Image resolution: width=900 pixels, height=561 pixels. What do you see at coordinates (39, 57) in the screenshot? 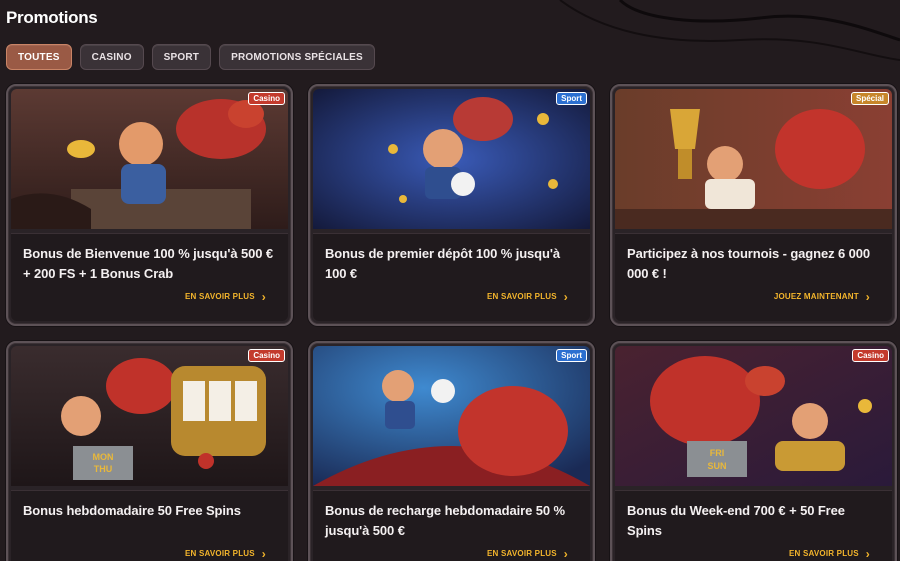
I see `tab-all: TOUTES` at bounding box center [39, 57].